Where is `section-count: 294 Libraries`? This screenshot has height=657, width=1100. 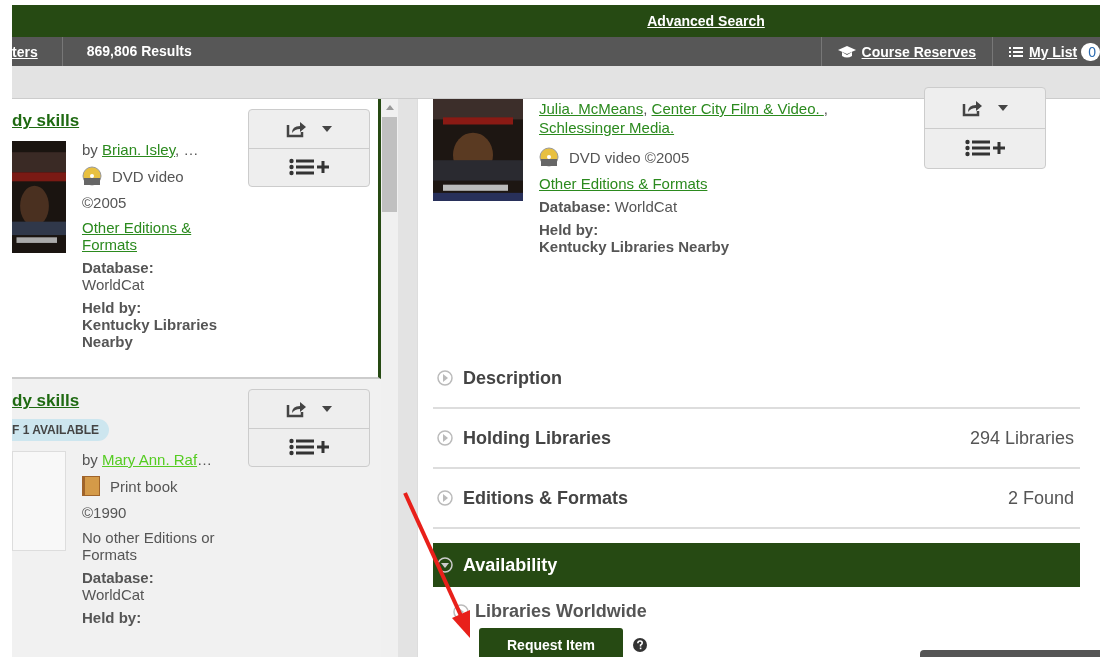
section-count: 294 Libraries is located at coordinates (1021, 438).